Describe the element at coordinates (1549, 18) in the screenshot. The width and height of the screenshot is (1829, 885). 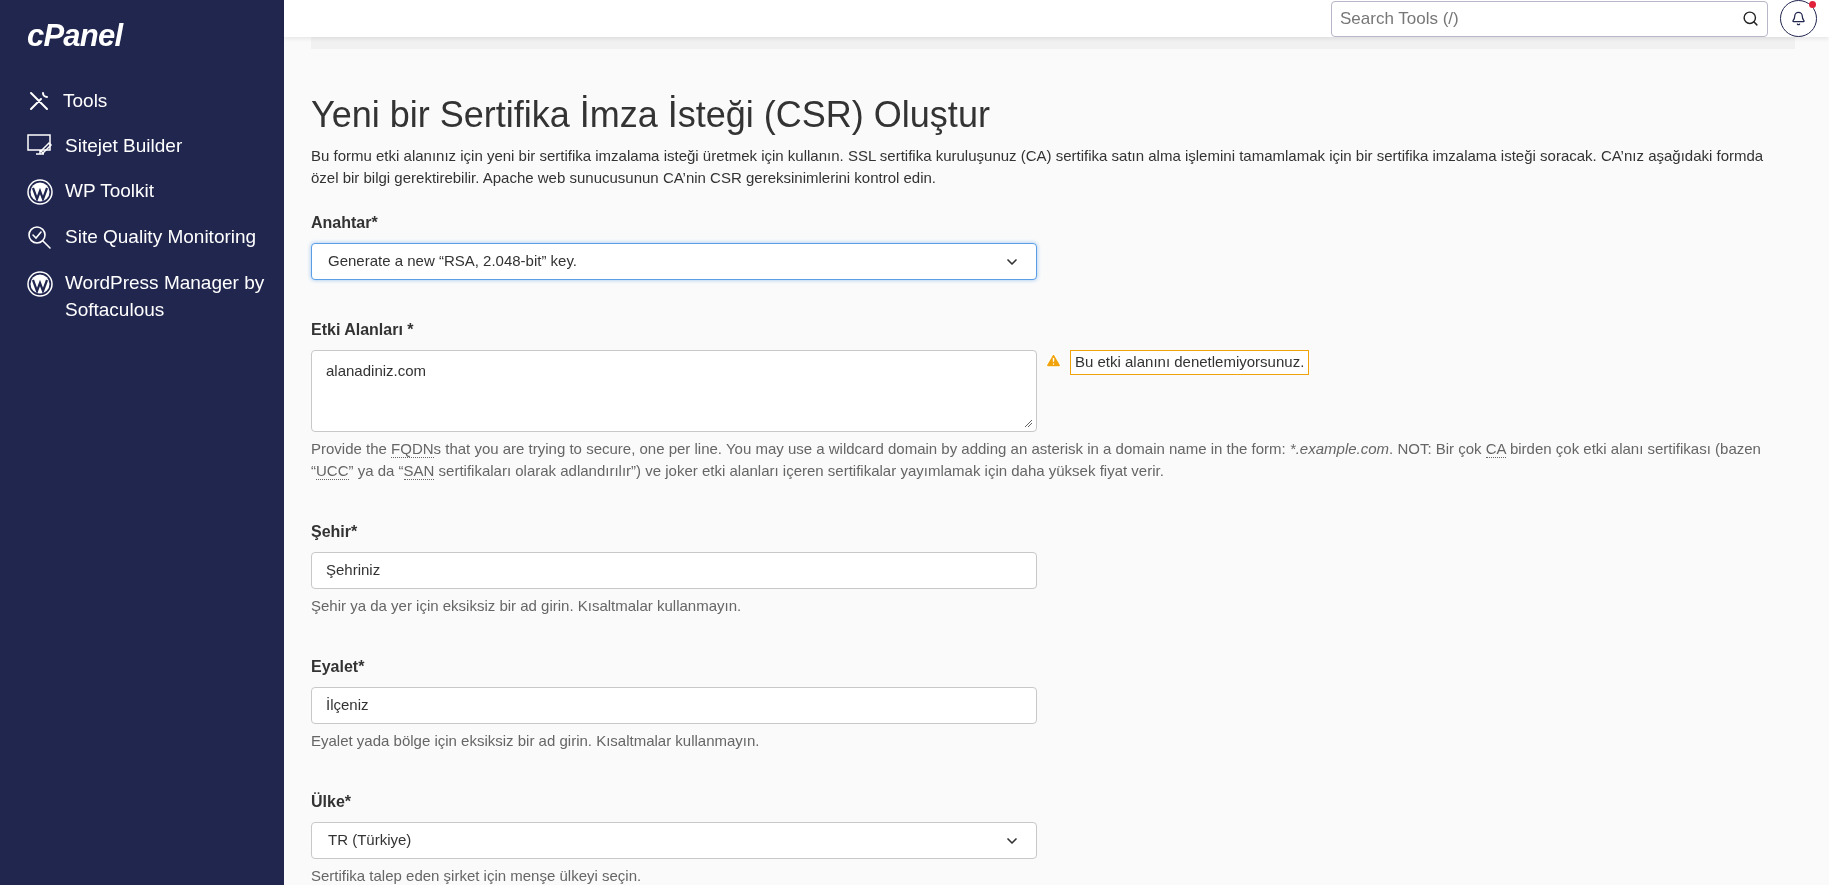
I see `search-field: Search Tools (/)` at that location.